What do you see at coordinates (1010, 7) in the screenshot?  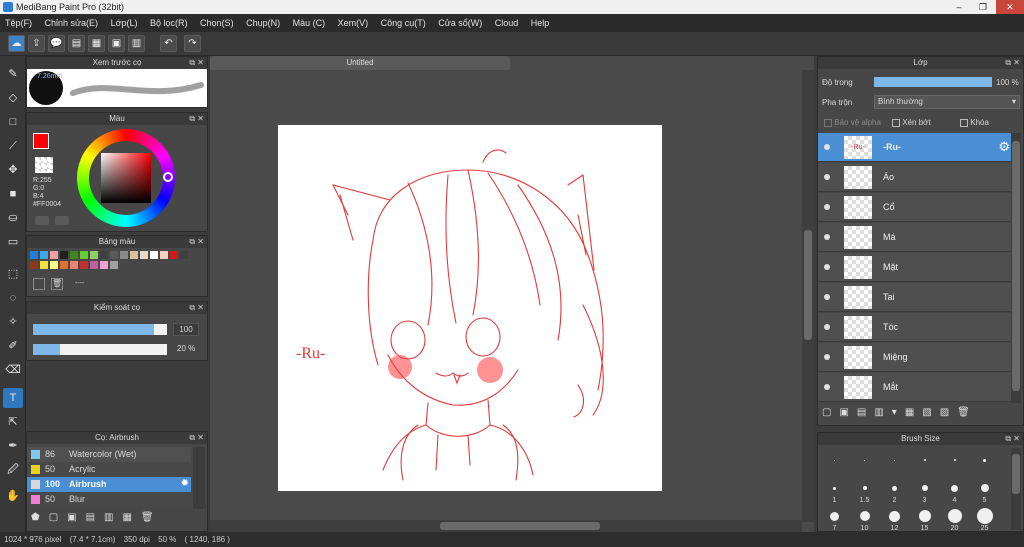 I see `close-button: ✕` at bounding box center [1010, 7].